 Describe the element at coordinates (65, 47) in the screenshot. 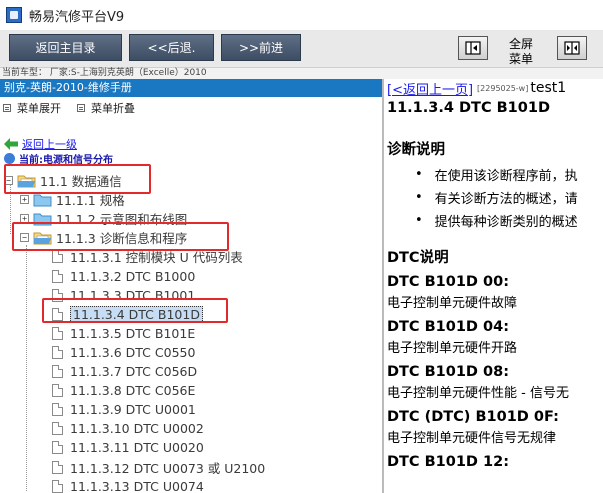

I see `home-button: 返回主目录` at that location.